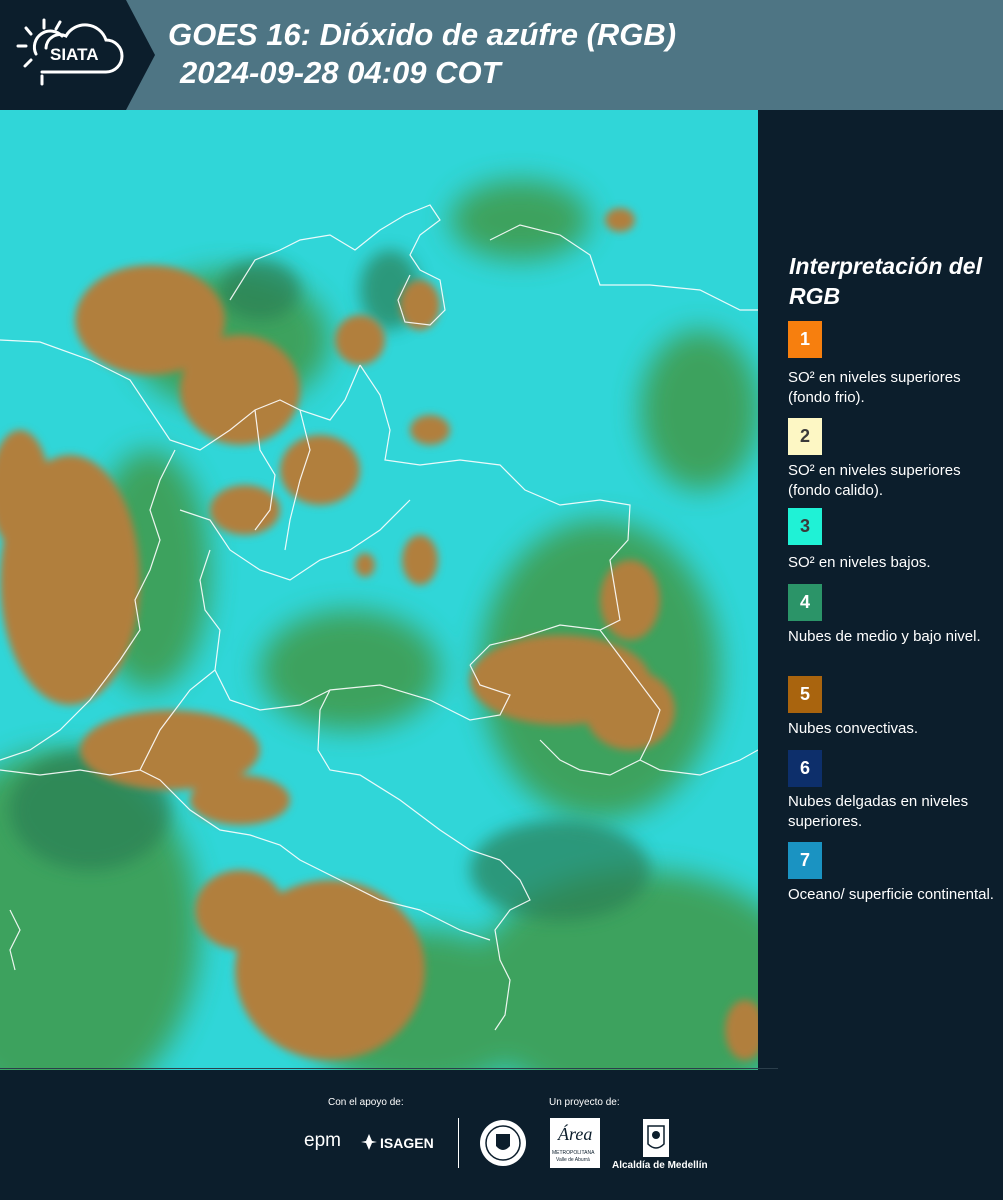 The height and width of the screenshot is (1200, 1003). What do you see at coordinates (805, 436) in the screenshot?
I see `legend-swatch-2: 2` at bounding box center [805, 436].